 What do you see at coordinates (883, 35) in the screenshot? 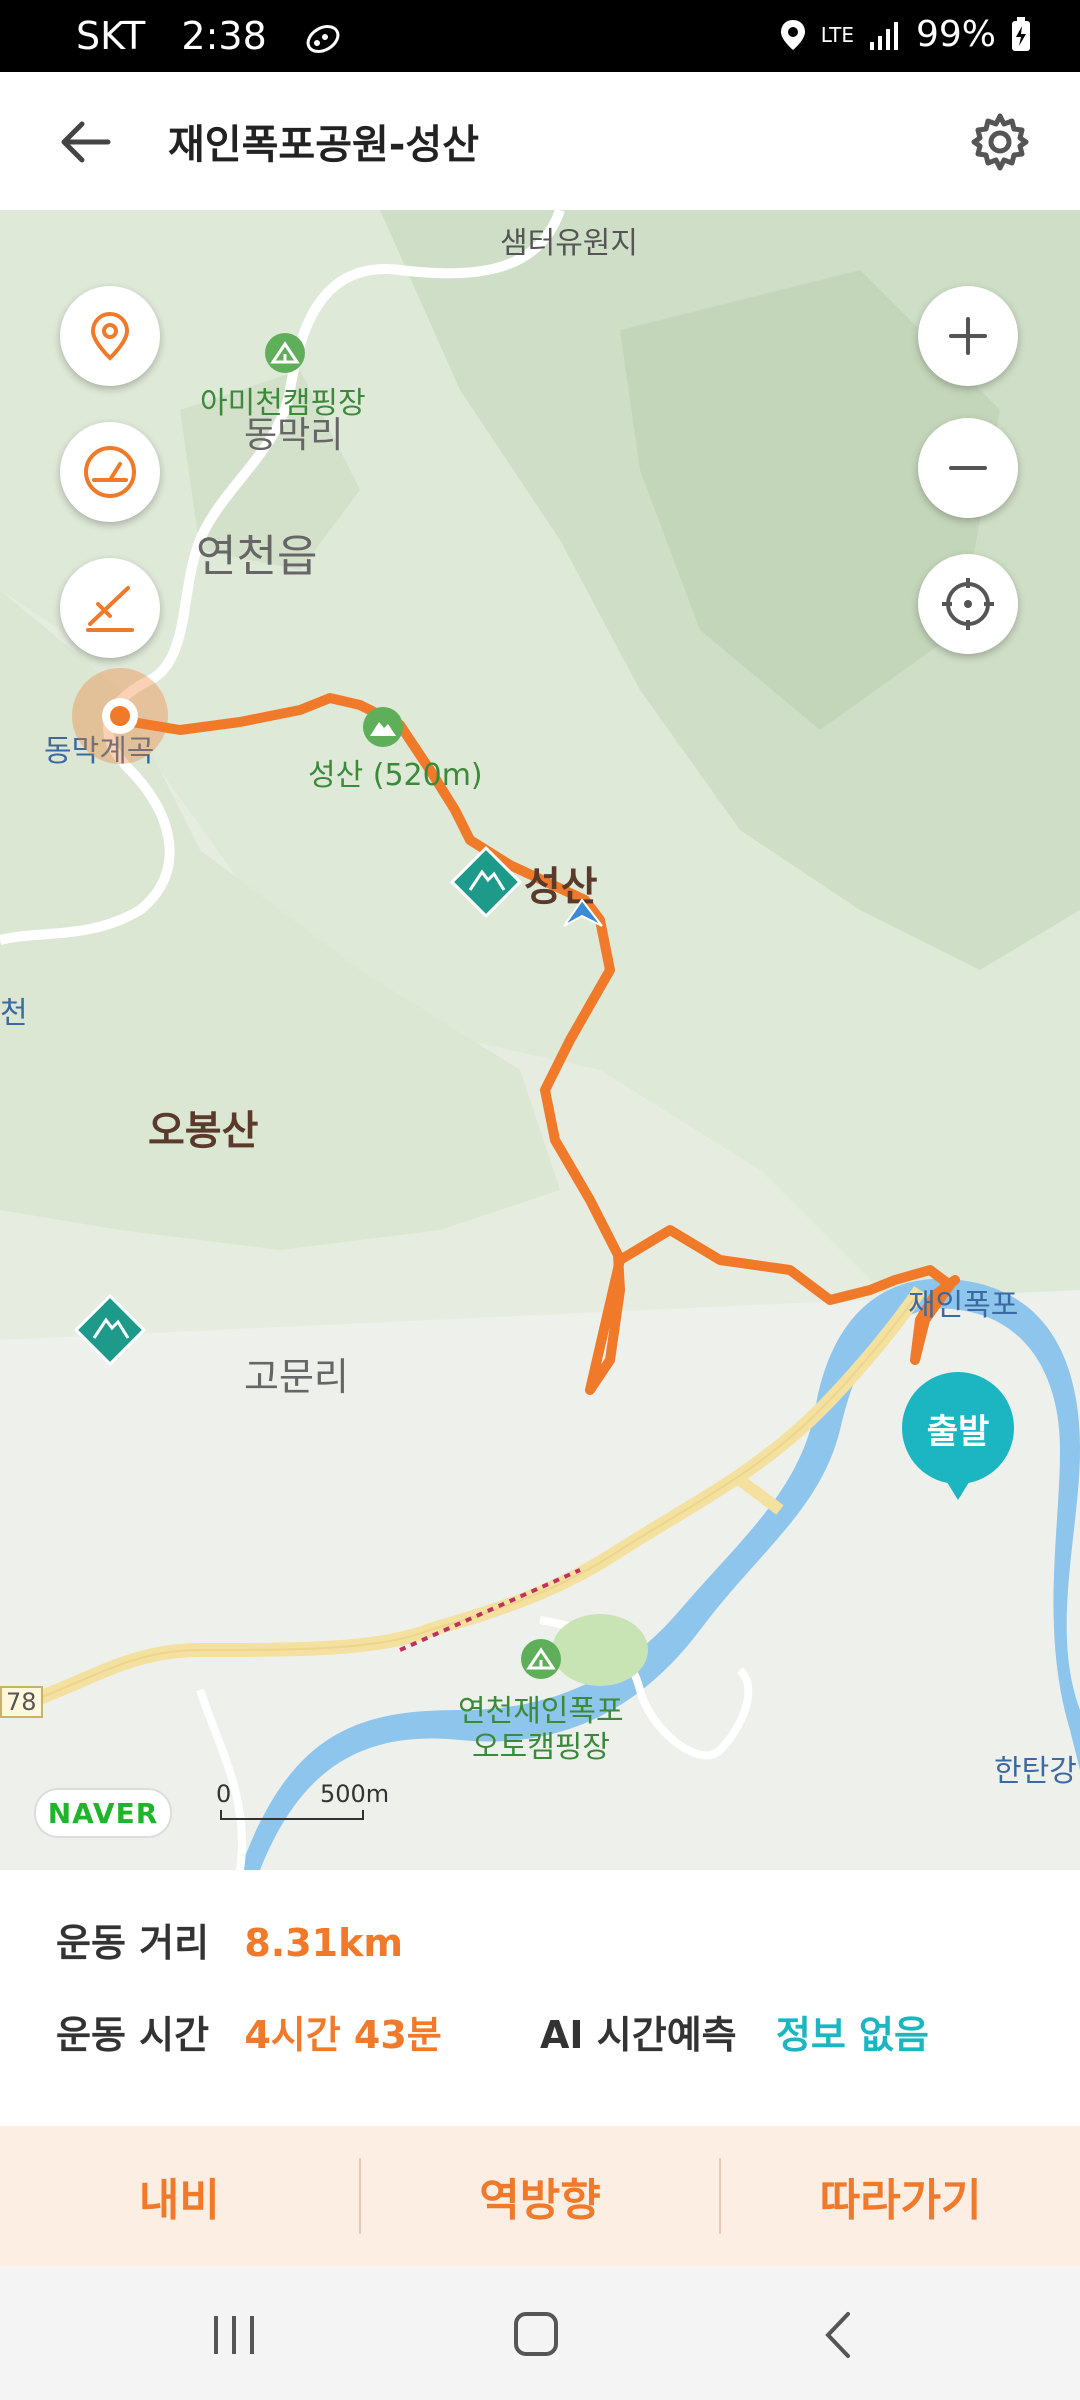
I see `signal-icon` at bounding box center [883, 35].